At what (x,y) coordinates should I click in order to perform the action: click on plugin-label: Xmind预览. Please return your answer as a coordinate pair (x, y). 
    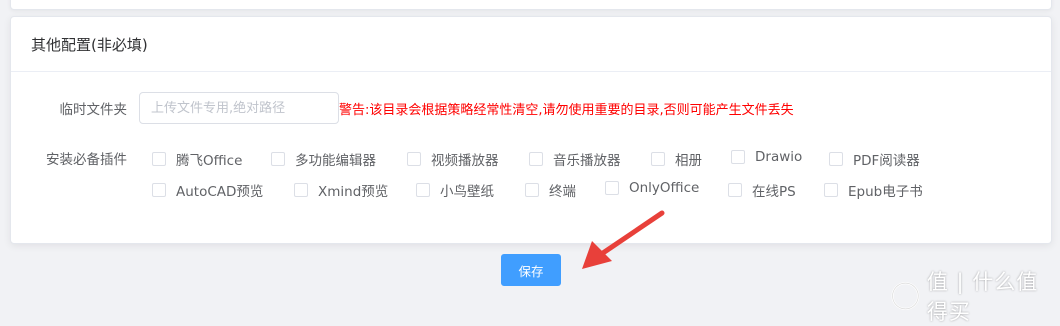
    Looking at the image, I should click on (353, 192).